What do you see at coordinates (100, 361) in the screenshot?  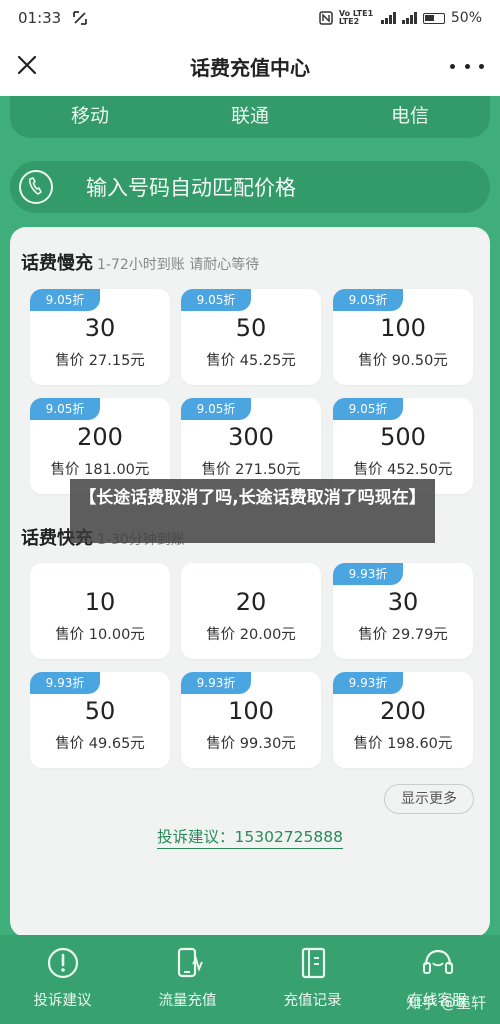 I see `card-price: 售价 27.15元` at bounding box center [100, 361].